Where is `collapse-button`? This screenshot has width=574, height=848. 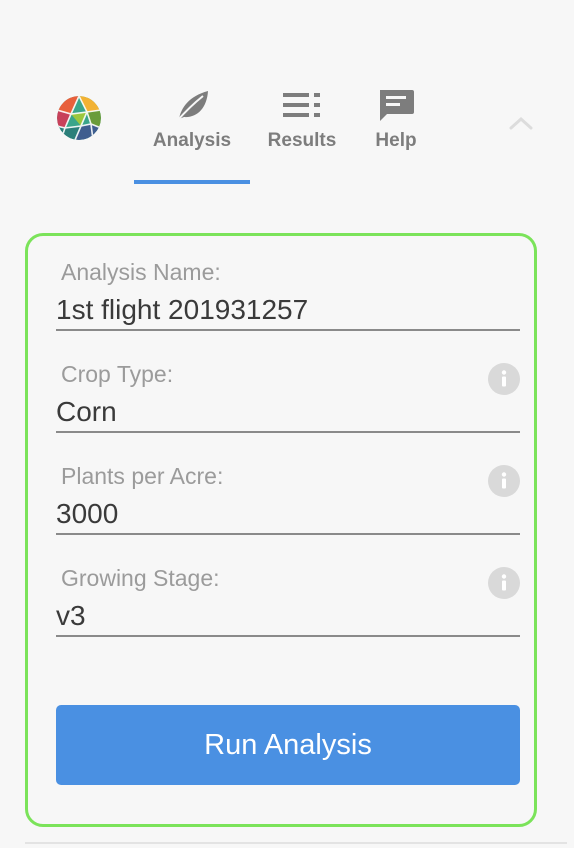 collapse-button is located at coordinates (521, 125).